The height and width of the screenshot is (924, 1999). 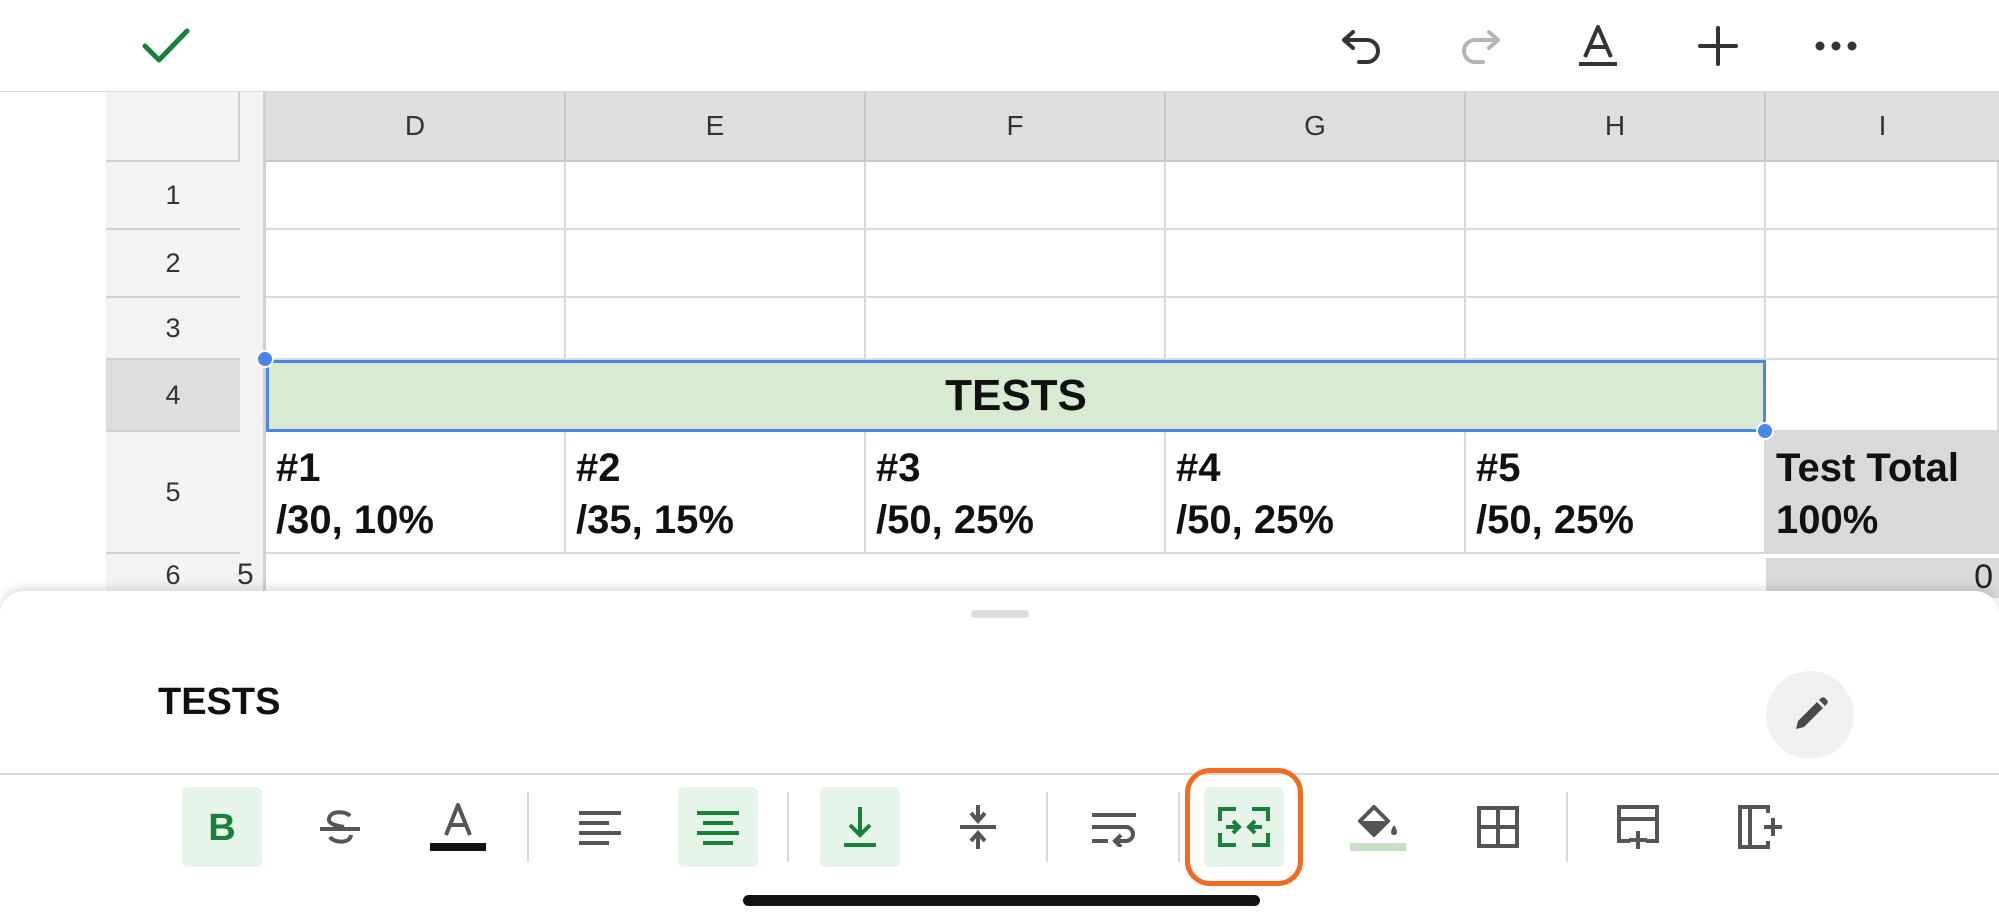 What do you see at coordinates (355, 520) in the screenshot?
I see `header-line-2: /30, 10%` at bounding box center [355, 520].